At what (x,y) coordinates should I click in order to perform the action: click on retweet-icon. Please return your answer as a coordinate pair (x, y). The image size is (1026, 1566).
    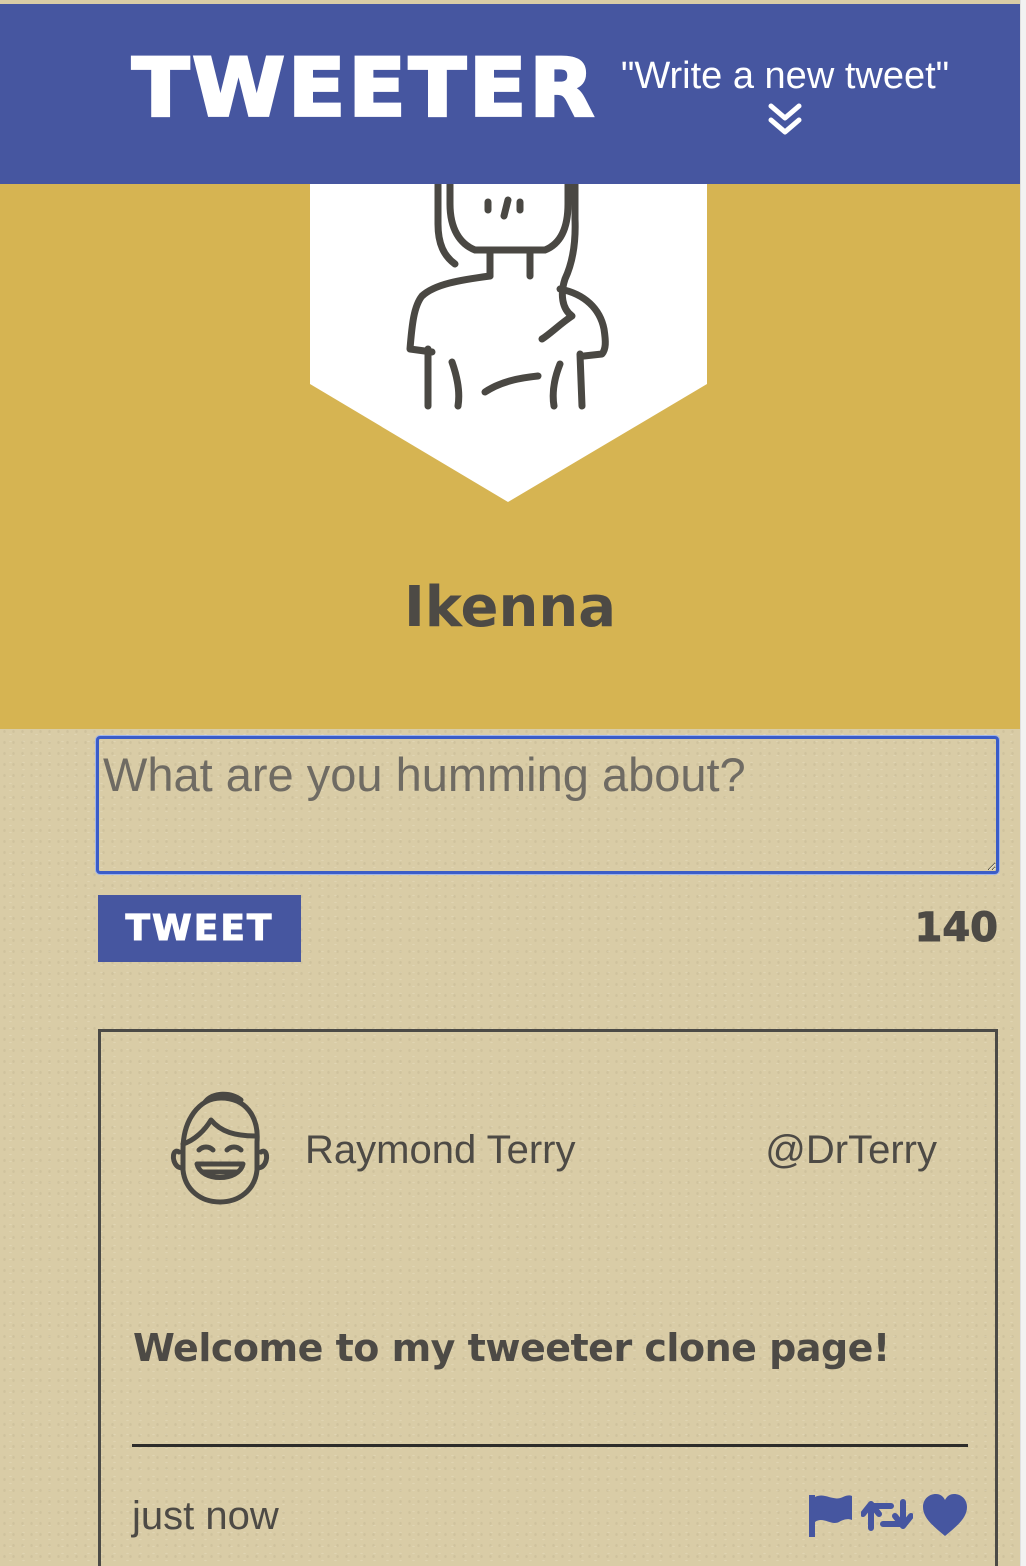
    Looking at the image, I should click on (887, 1515).